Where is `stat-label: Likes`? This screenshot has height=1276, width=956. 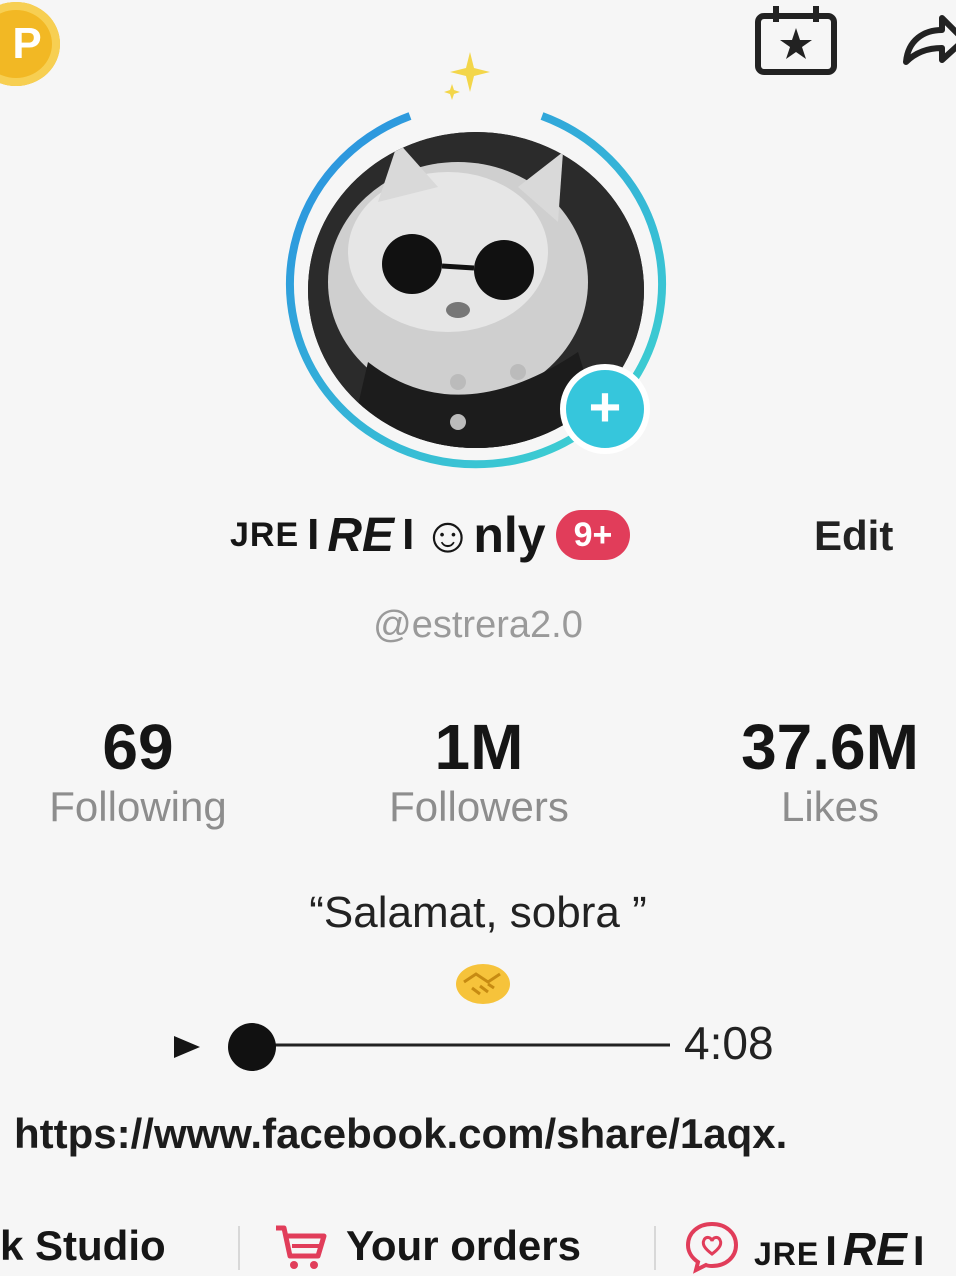
stat-label: Likes is located at coordinates (830, 807).